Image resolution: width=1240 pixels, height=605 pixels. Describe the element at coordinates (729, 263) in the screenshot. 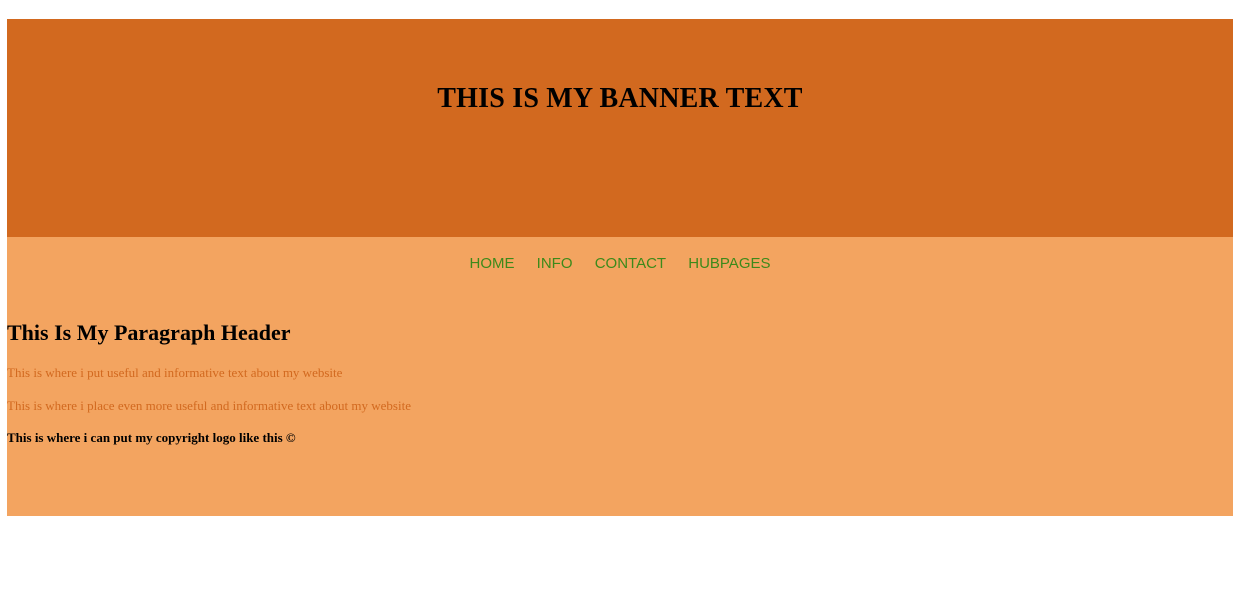

I see `nav-link-hubpages: HUBPAGES` at that location.